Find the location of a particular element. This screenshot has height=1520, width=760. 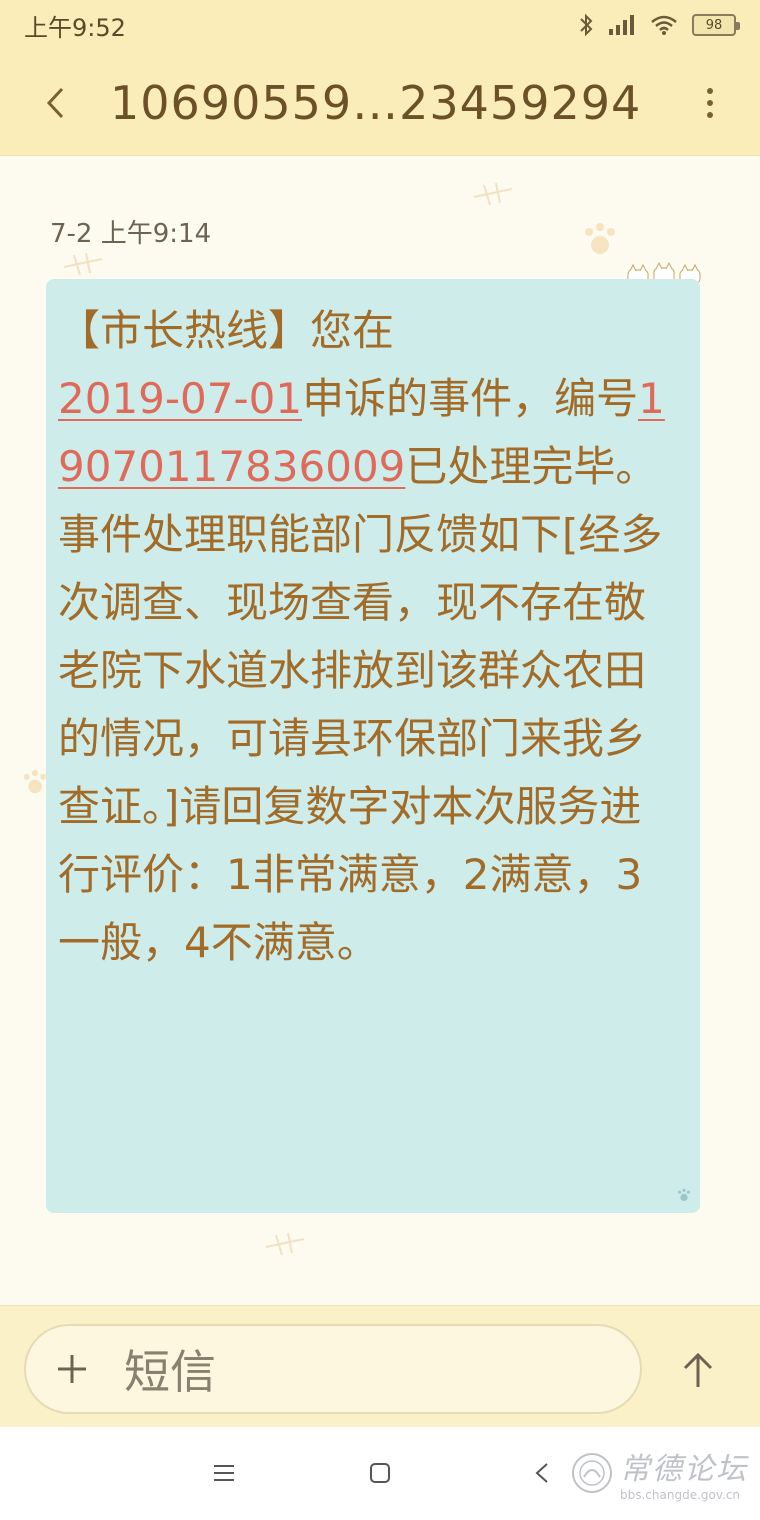

menu-icon is located at coordinates (224, 1473).